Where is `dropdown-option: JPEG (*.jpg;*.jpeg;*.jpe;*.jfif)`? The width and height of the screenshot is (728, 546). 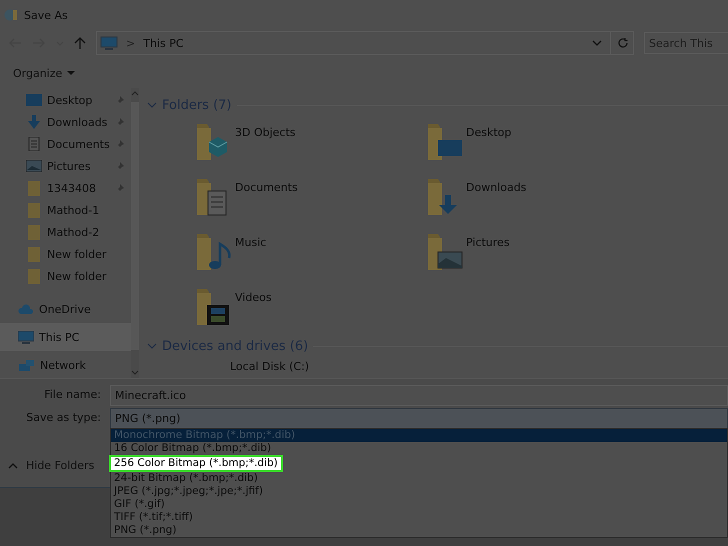
dropdown-option: JPEG (*.jpg;*.jpeg;*.jpe;*.jfif) is located at coordinates (419, 491).